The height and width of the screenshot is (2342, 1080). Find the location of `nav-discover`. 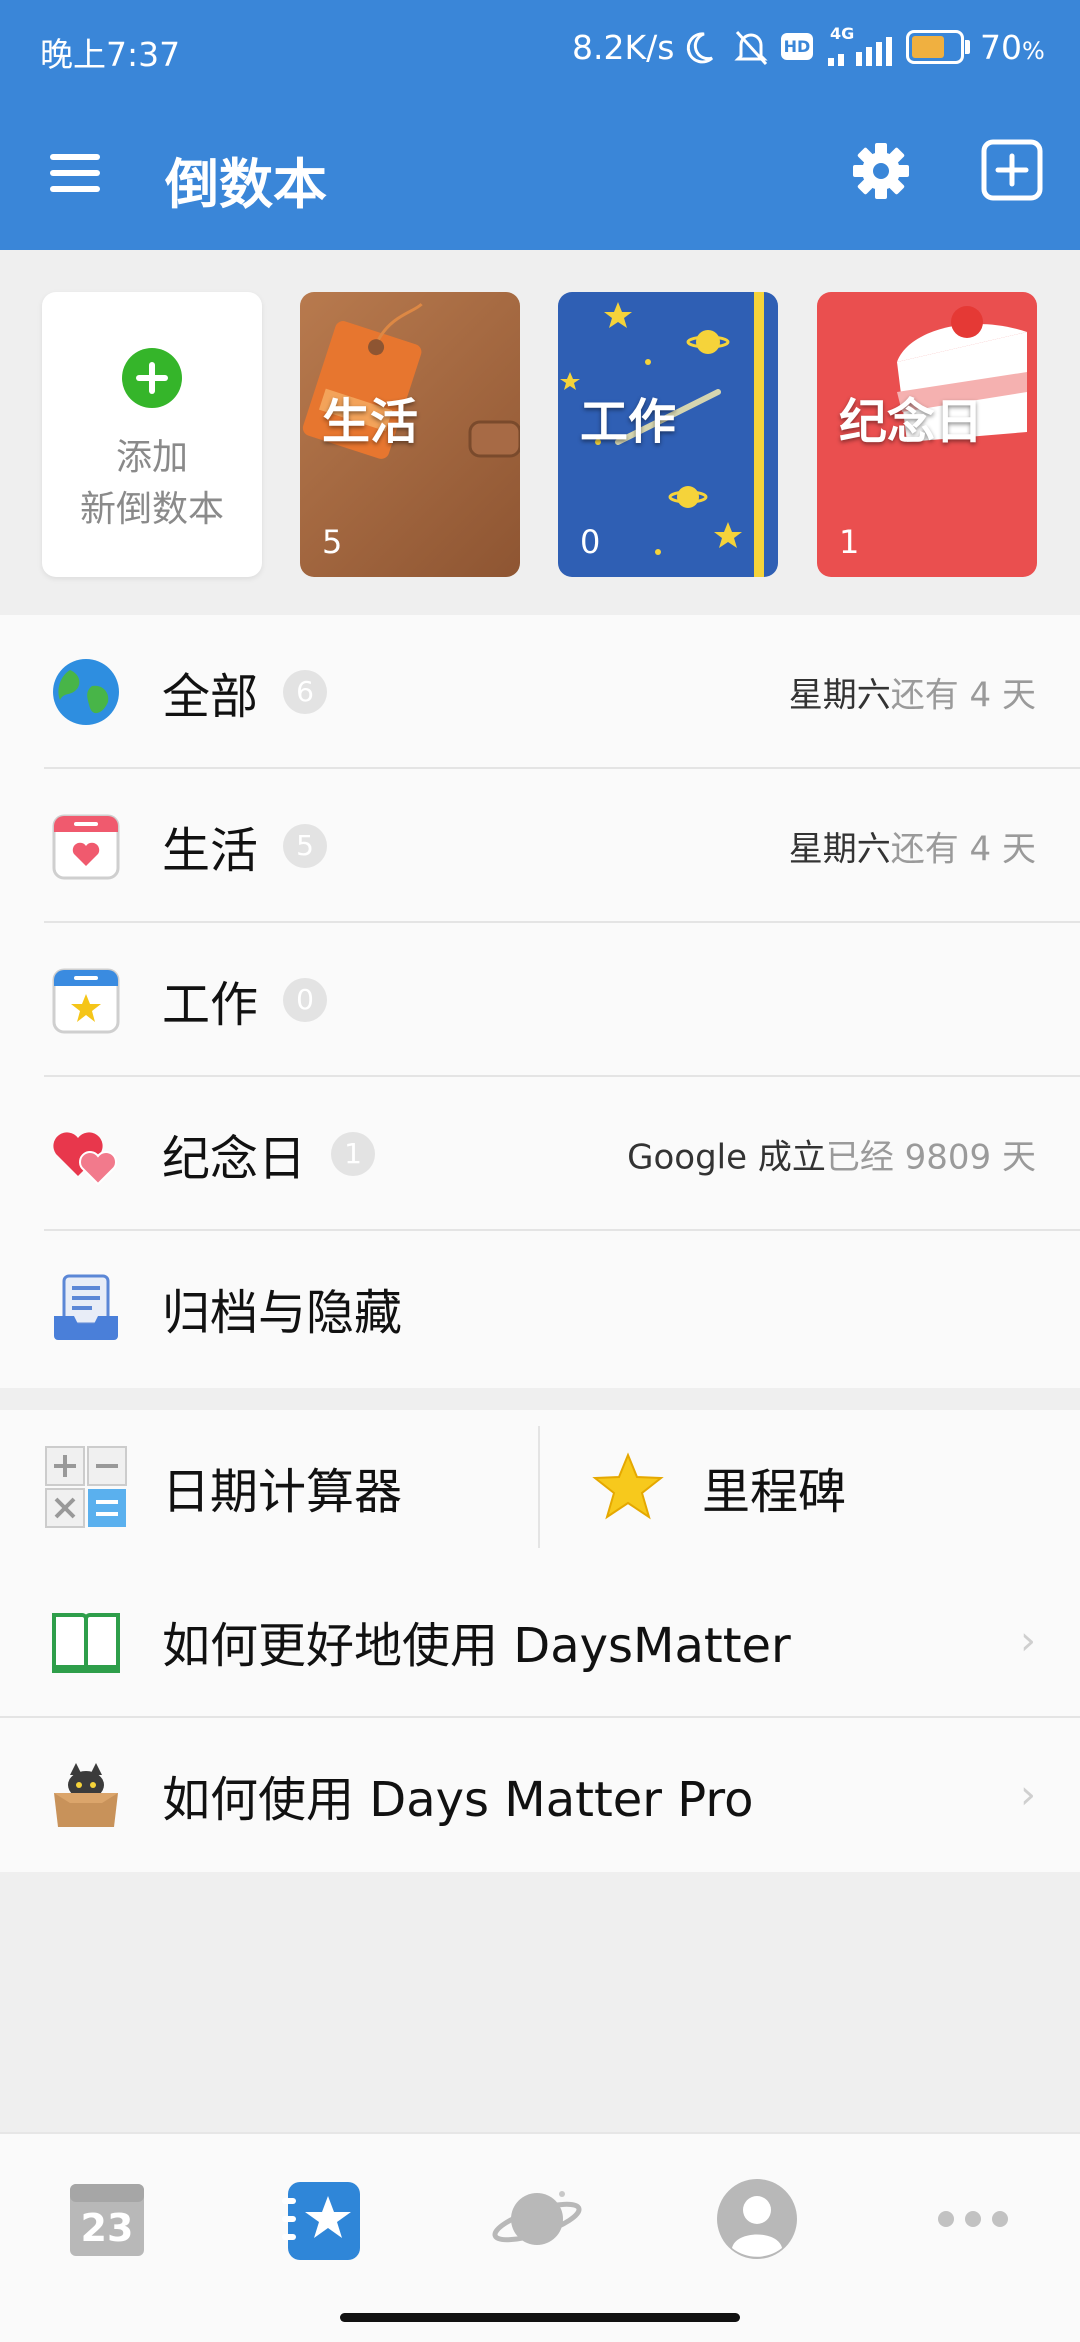

nav-discover is located at coordinates (537, 2219).